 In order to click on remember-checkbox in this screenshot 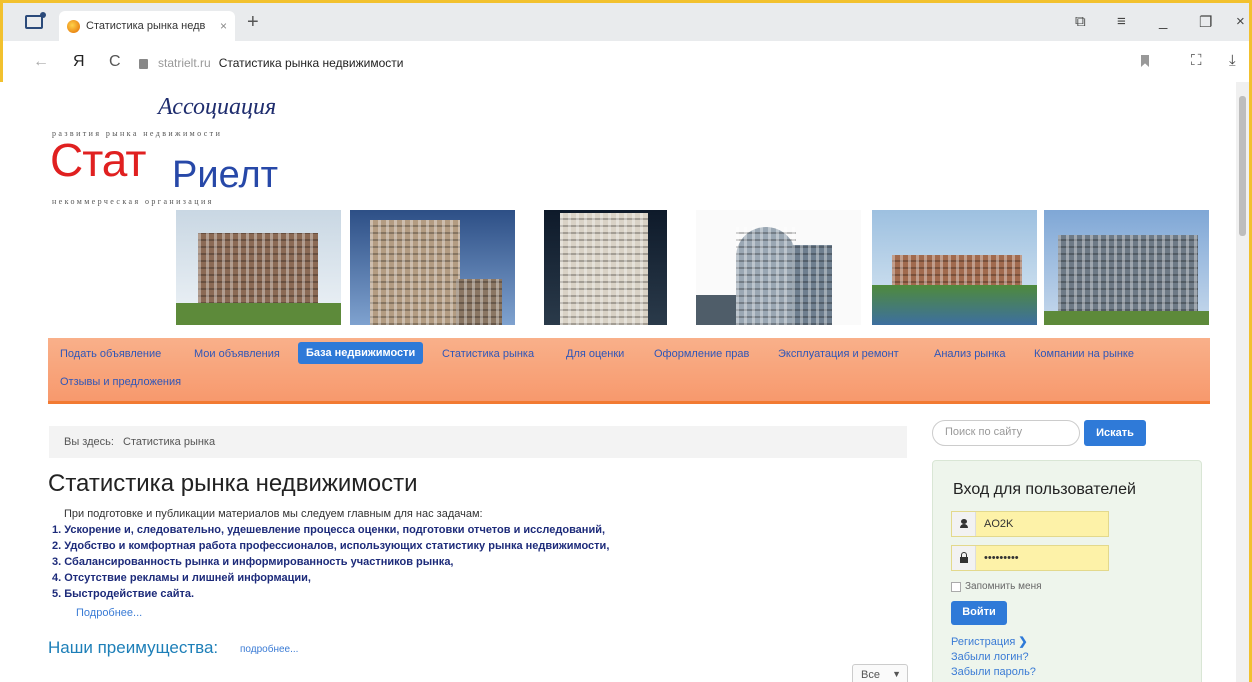, I will do `click(956, 586)`.